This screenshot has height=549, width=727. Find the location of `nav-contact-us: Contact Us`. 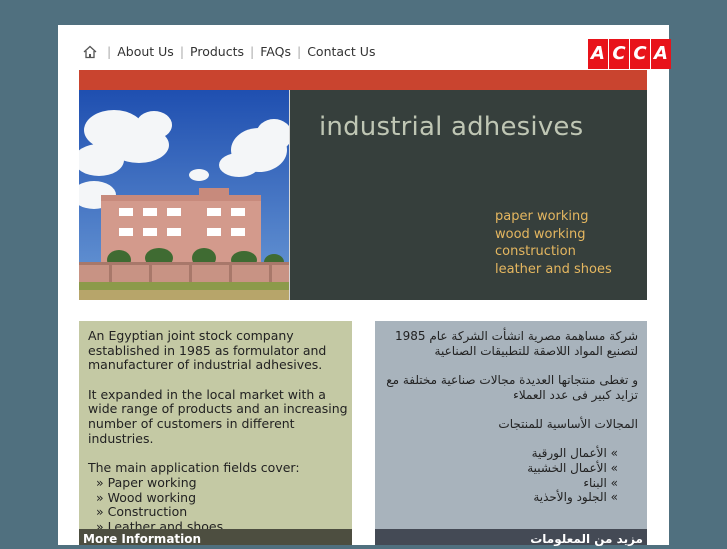

nav-contact-us: Contact Us is located at coordinates (341, 51).